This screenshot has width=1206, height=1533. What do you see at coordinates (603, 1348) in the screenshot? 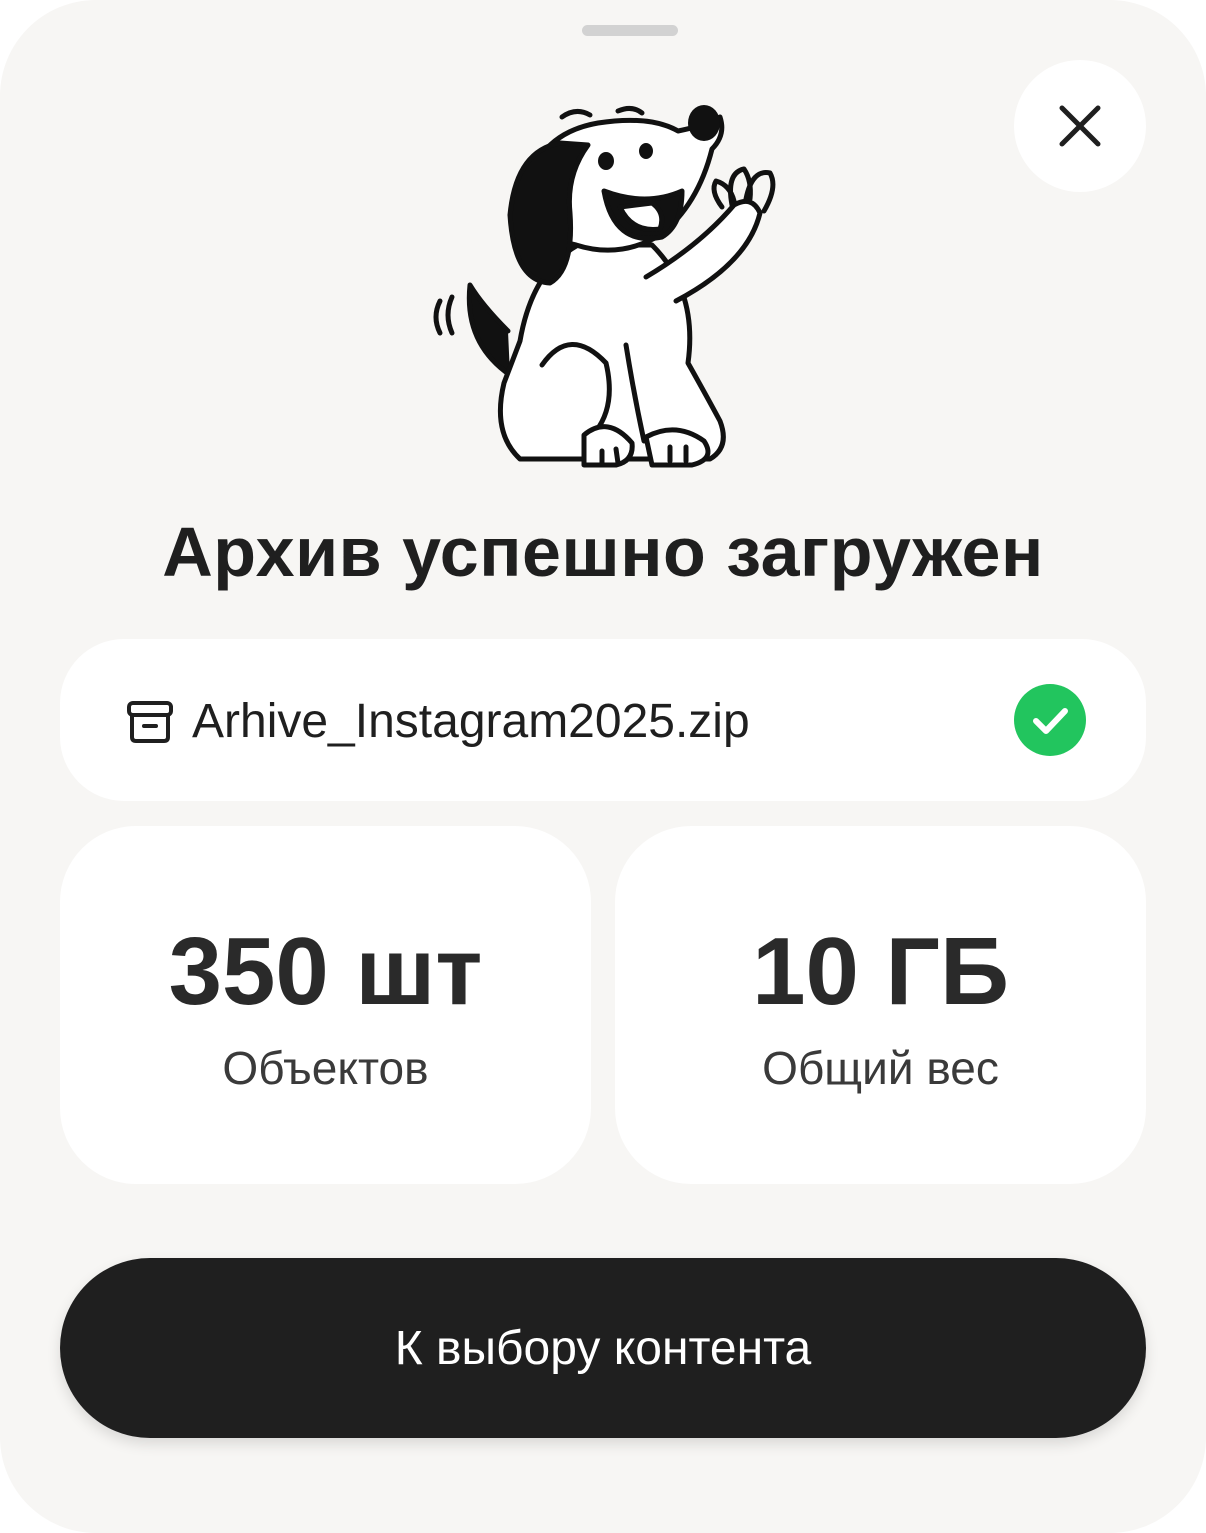
I see `choose-content-button: К выбору контента` at bounding box center [603, 1348].